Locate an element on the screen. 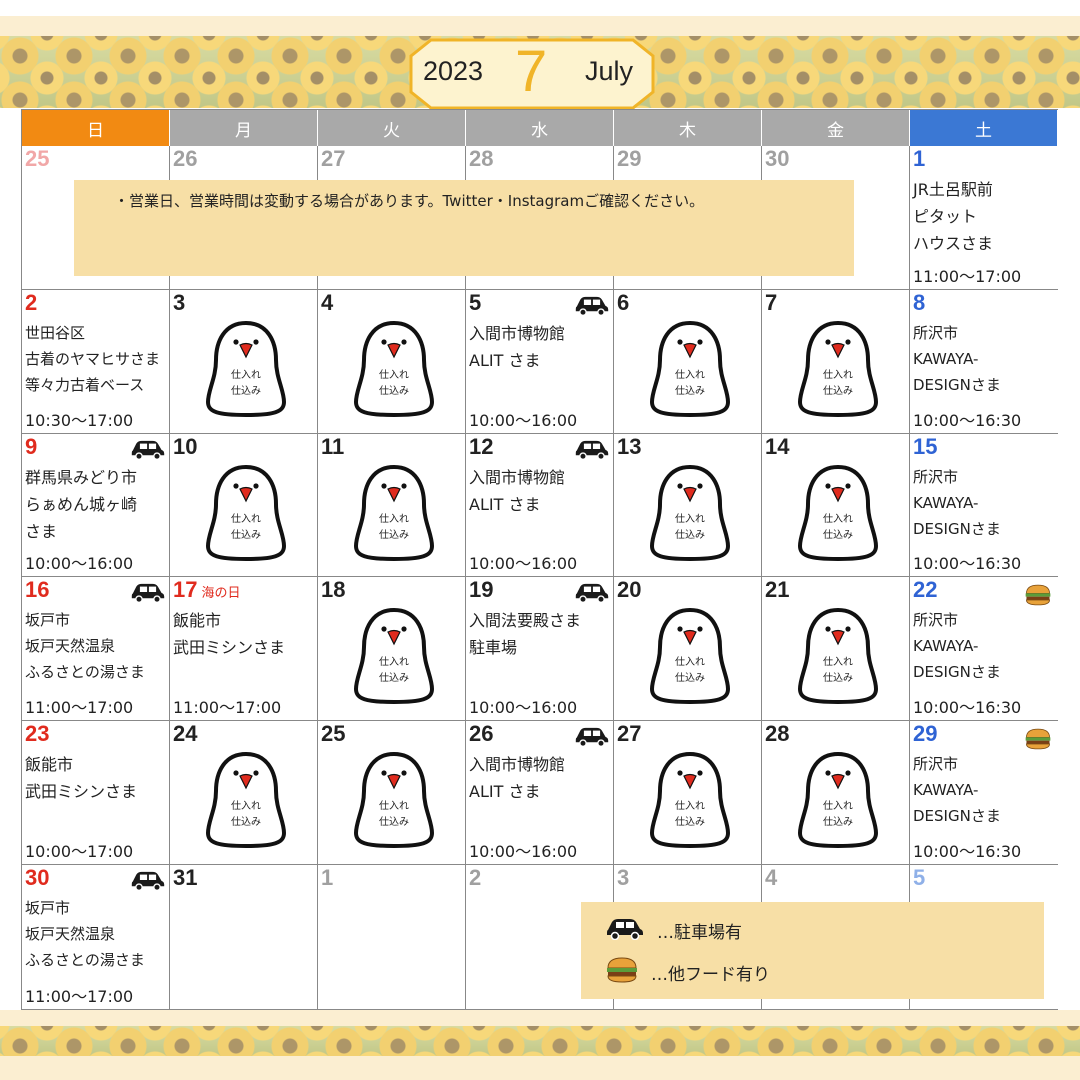 The image size is (1080, 1080). day-number: 19 is located at coordinates (481, 590).